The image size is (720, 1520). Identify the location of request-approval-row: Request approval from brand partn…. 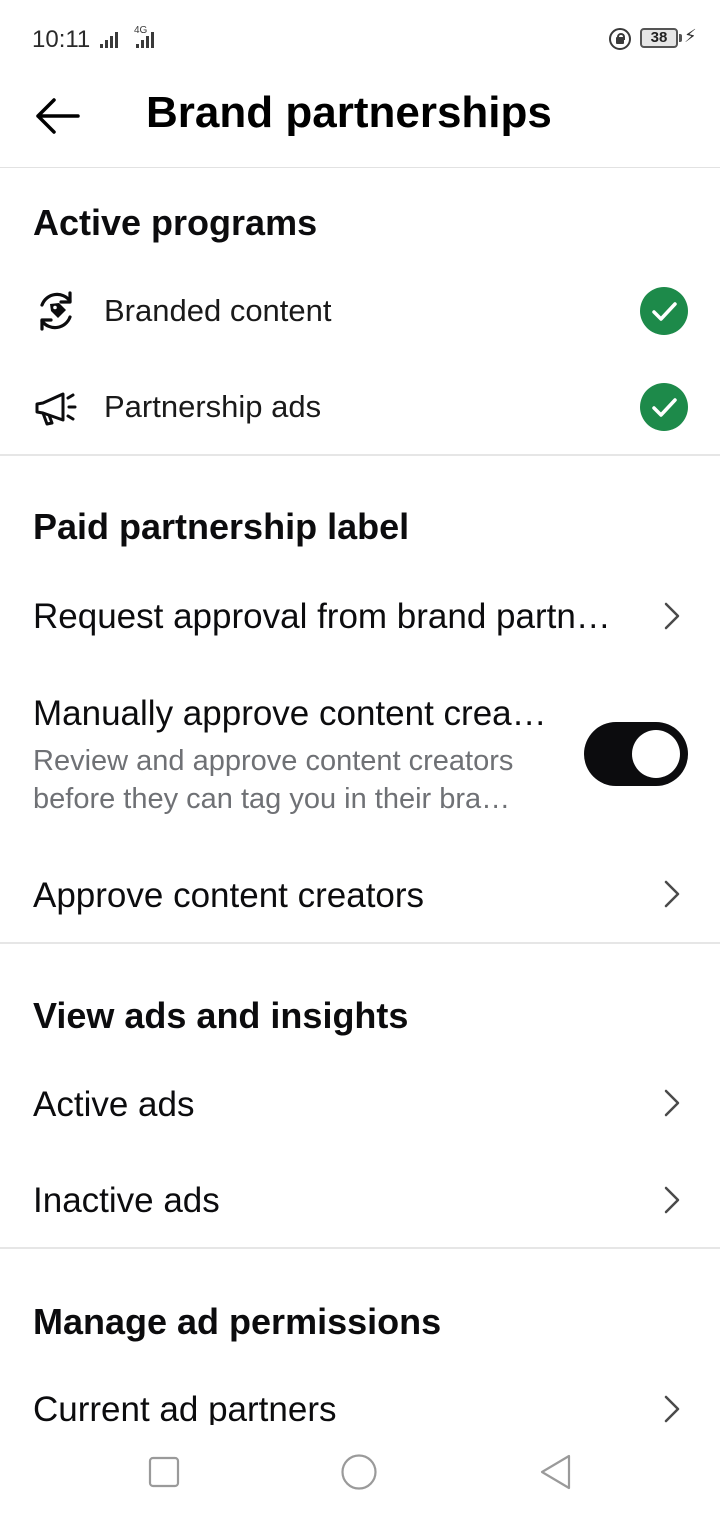
(322, 617).